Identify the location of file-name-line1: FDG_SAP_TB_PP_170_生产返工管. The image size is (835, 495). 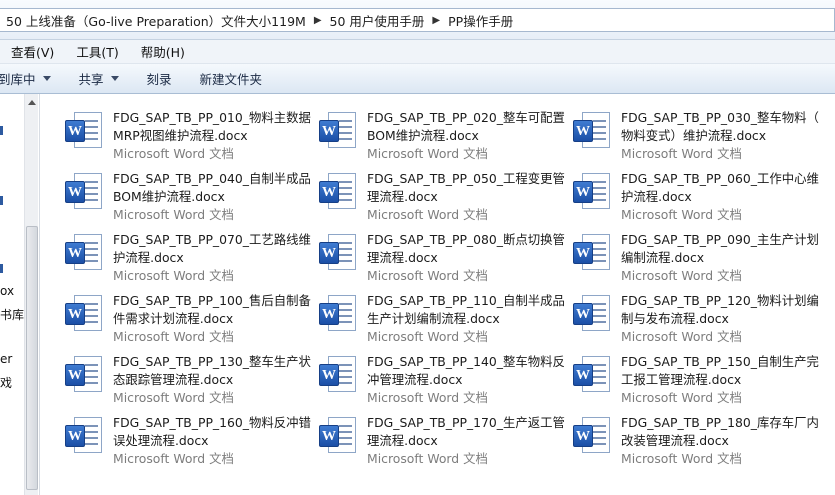
(466, 422).